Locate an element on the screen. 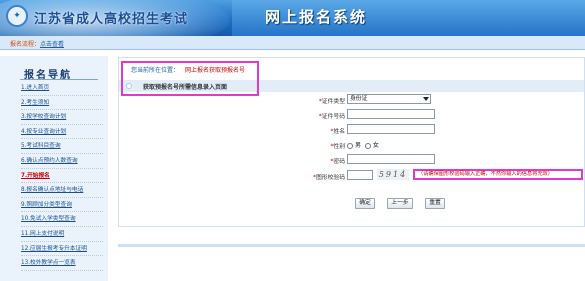 The height and width of the screenshot is (281, 585). row-gender: *性别 is located at coordinates (232, 144).